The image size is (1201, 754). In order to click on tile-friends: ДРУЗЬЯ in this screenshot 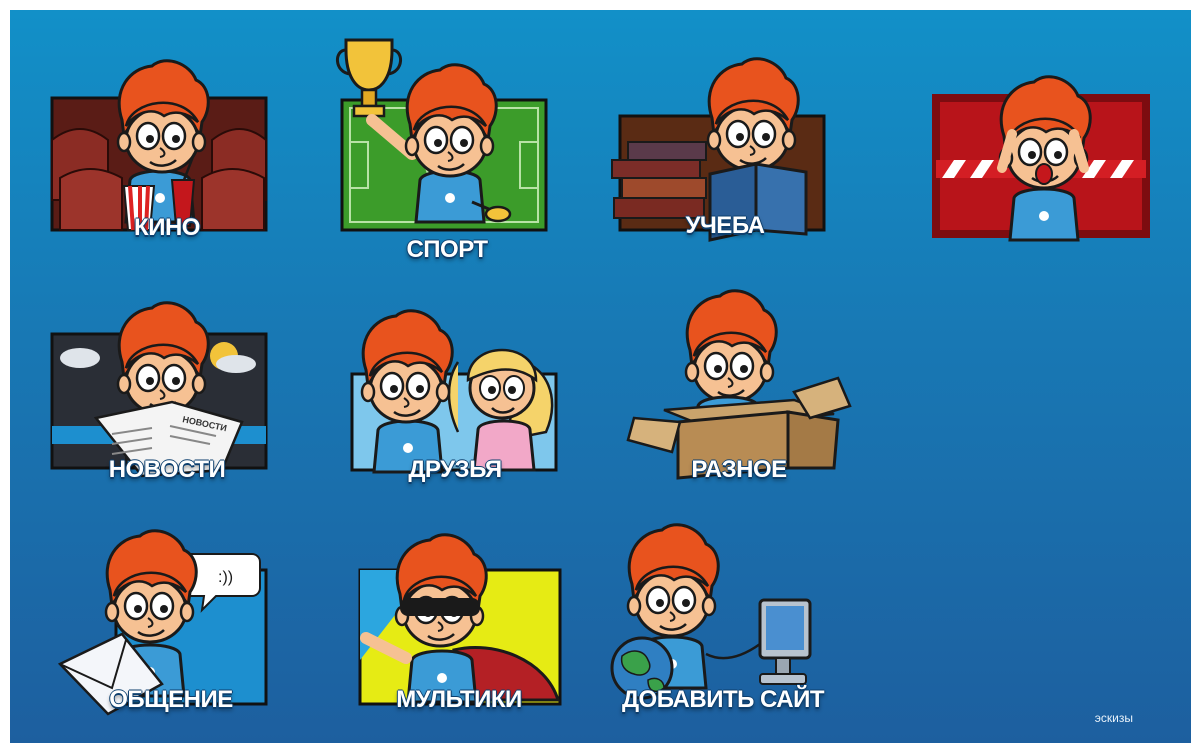, I will do `click(453, 399)`.